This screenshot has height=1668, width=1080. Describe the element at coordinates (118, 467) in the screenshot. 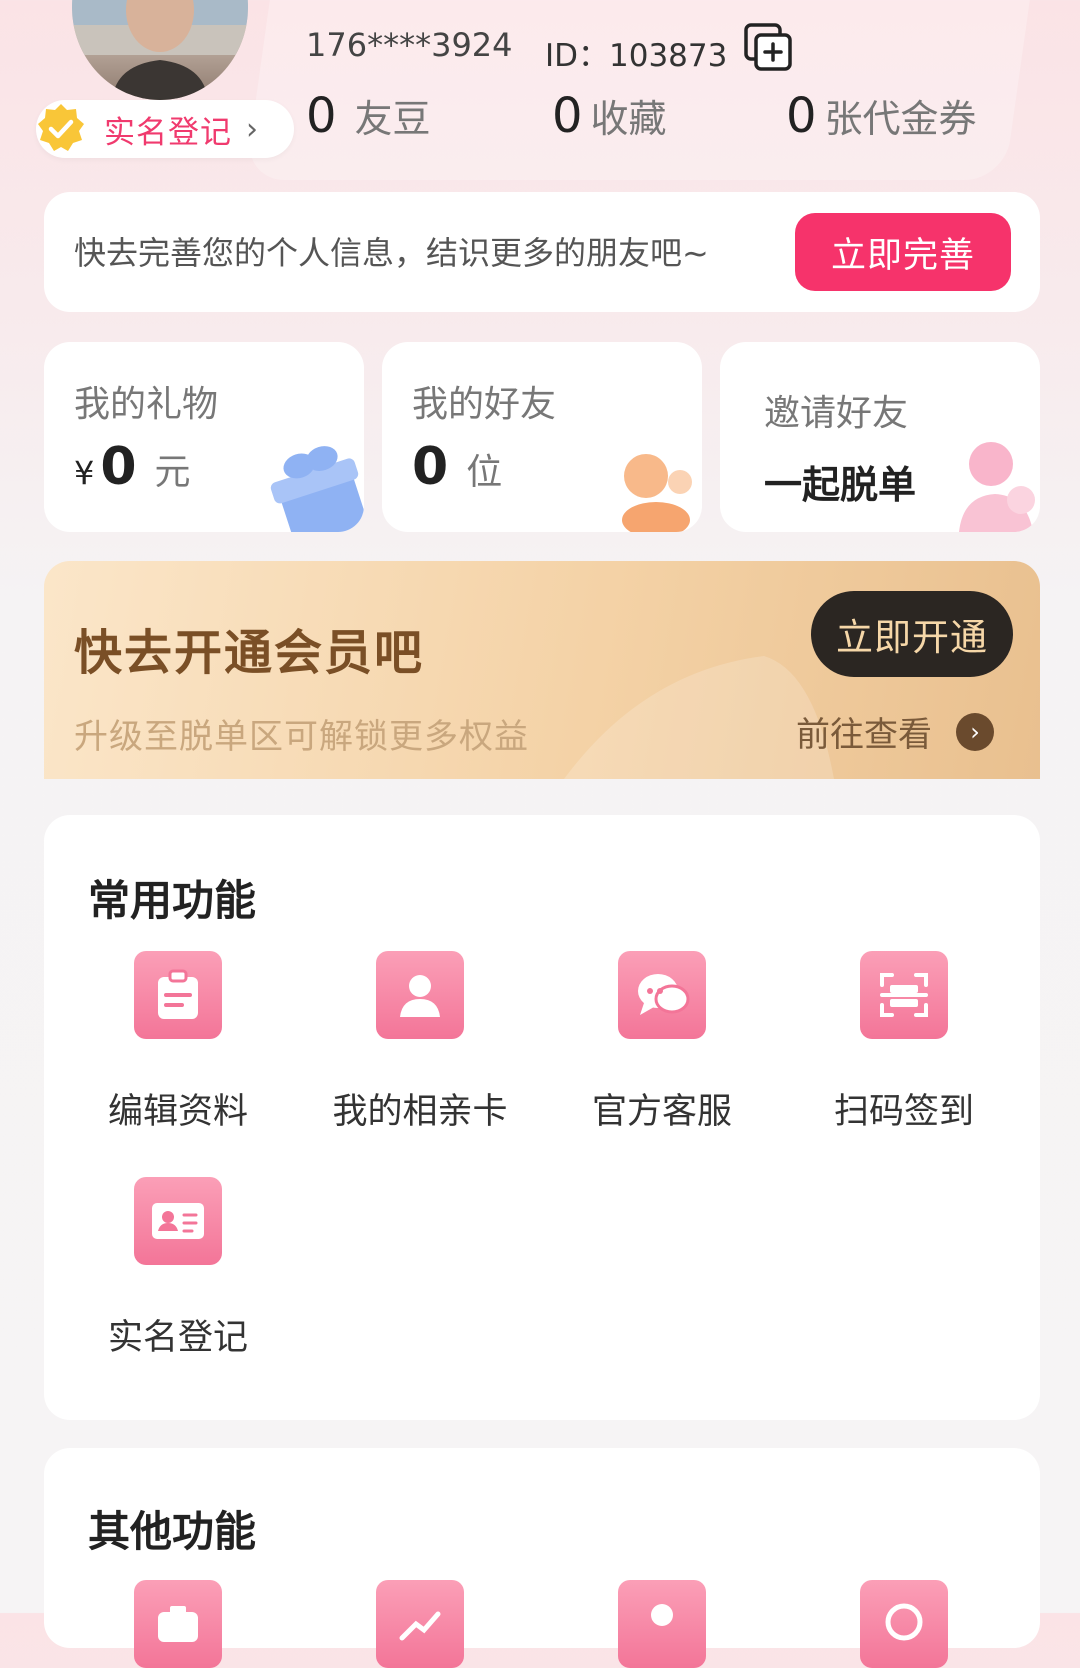

I see `gifts-amount: 0` at that location.